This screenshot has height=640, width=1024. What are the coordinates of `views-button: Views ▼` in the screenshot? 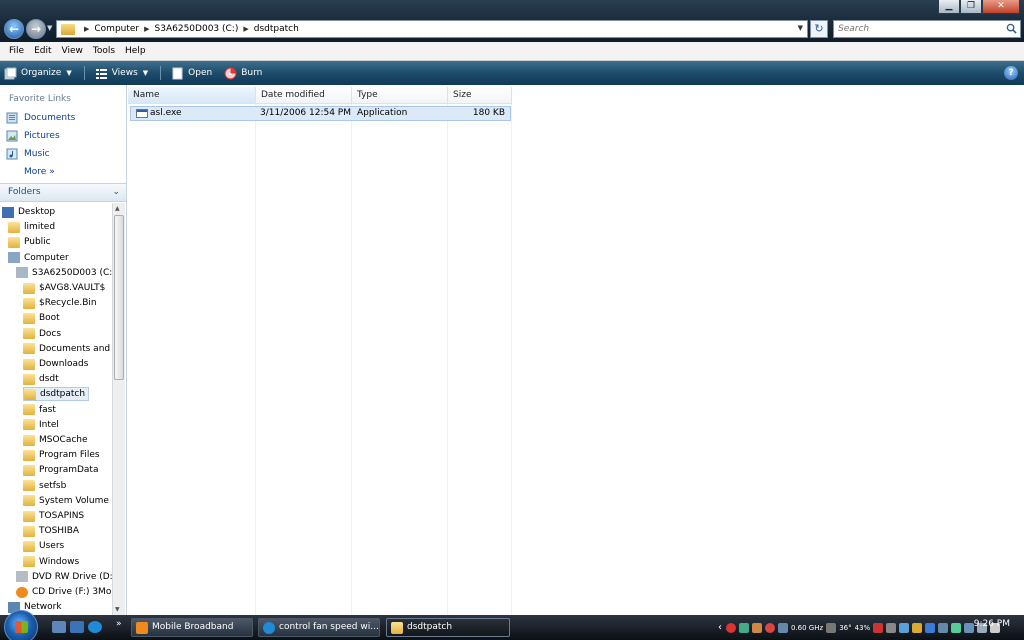 It's located at (121, 73).